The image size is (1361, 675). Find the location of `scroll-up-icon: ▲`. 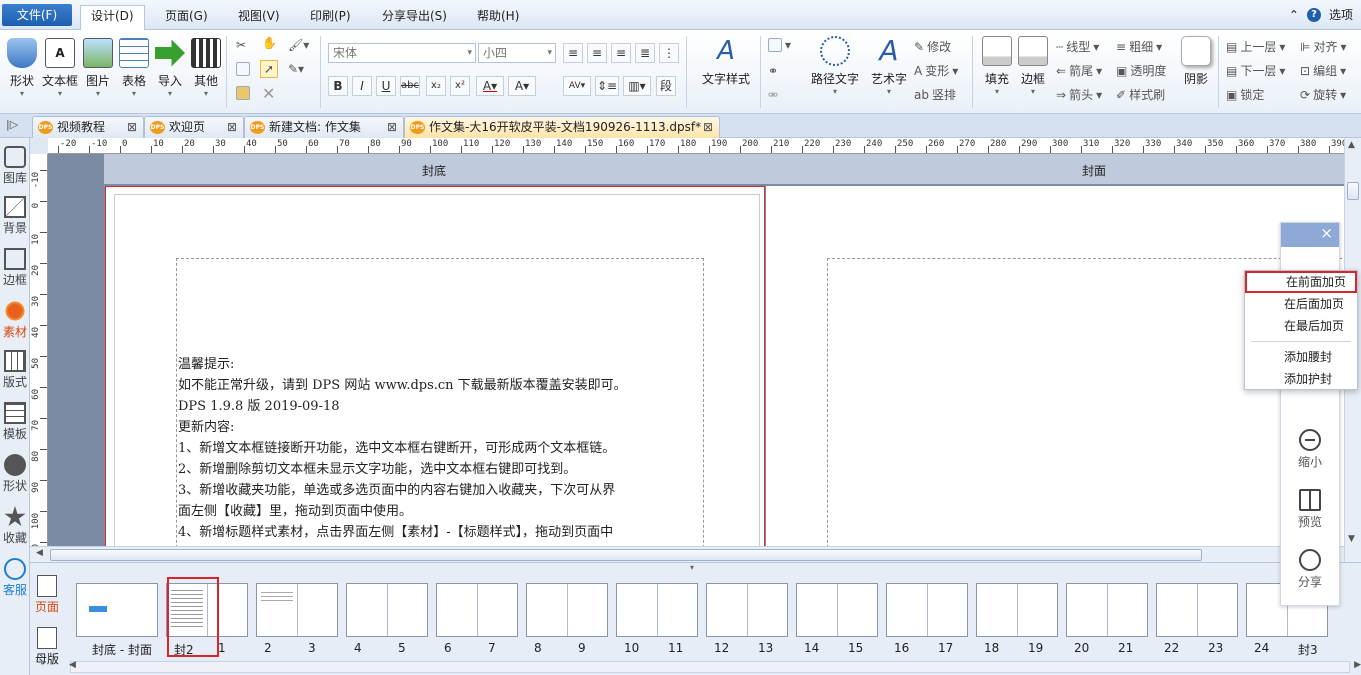

scroll-up-icon: ▲ is located at coordinates (1351, 145).